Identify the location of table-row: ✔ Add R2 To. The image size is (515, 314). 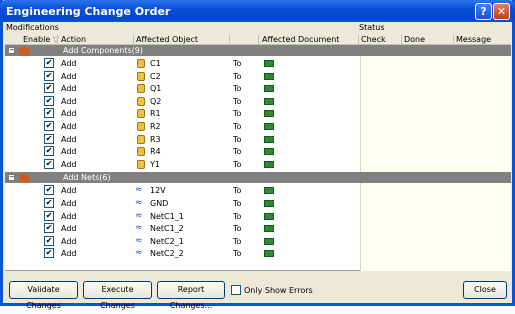
(183, 126).